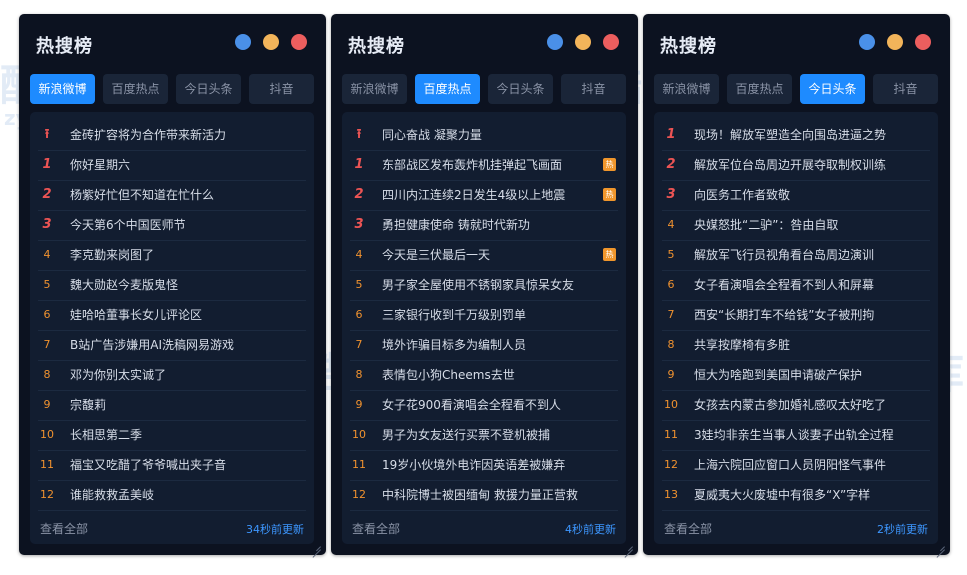  Describe the element at coordinates (172, 195) in the screenshot. I see `list-item: 2 杨紫好忙但不知道在忙什么` at that location.